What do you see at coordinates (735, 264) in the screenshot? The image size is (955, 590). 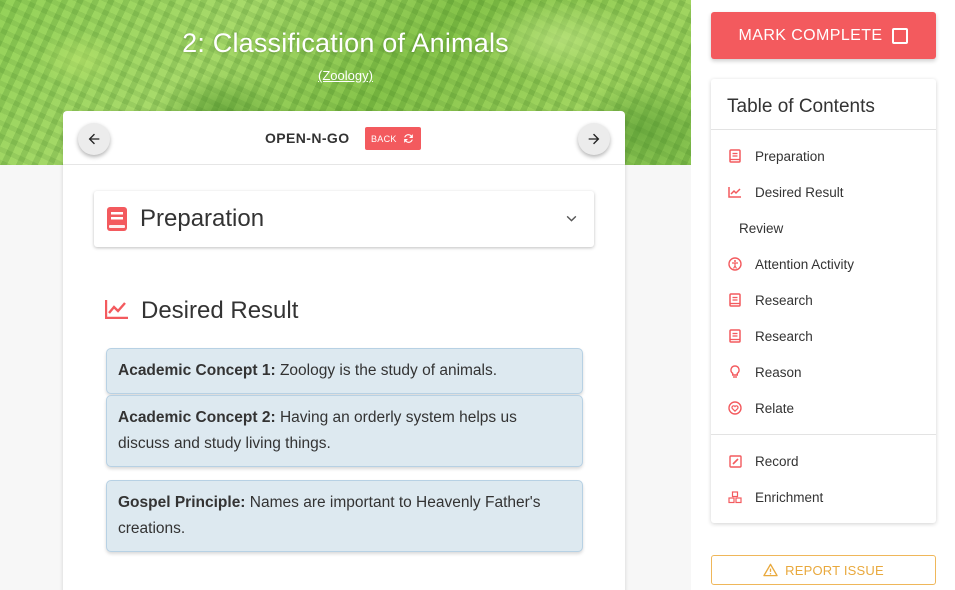 I see `accessibility-icon` at bounding box center [735, 264].